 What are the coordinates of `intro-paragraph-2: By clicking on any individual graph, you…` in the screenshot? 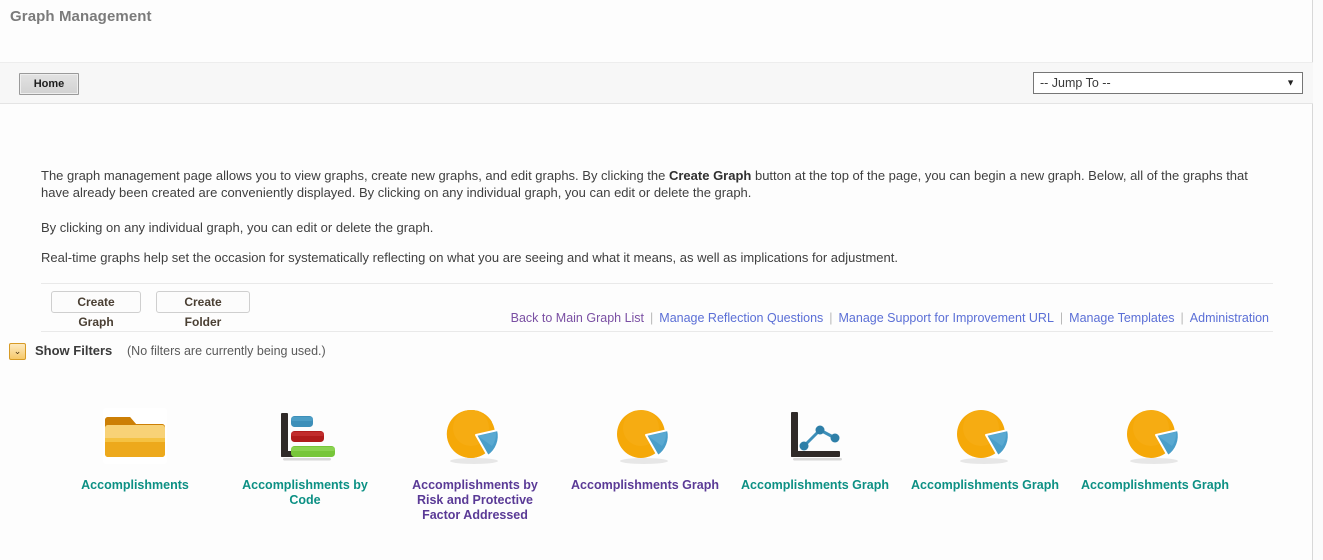 It's located at (237, 227).